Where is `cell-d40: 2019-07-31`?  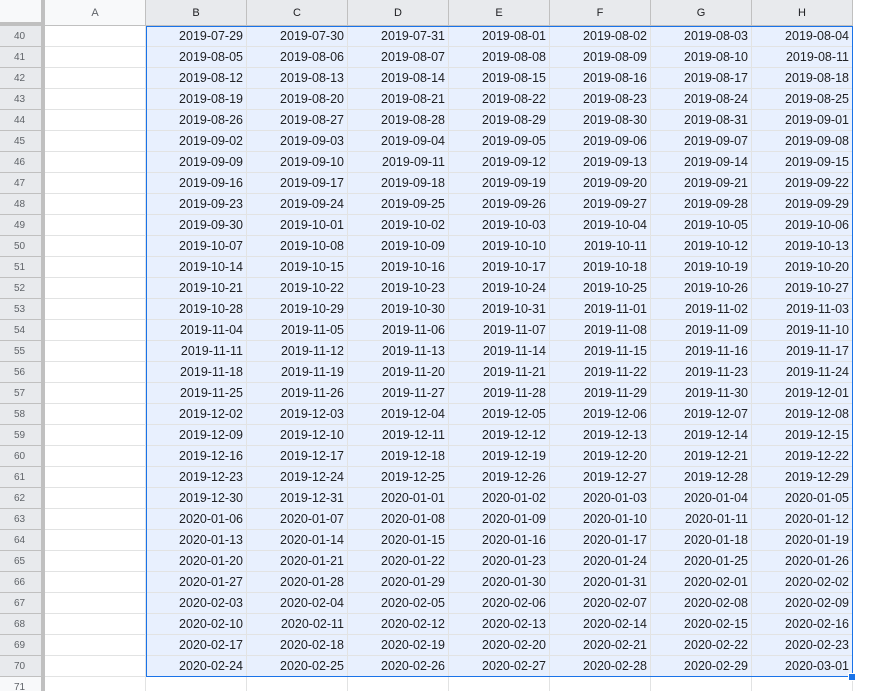
cell-d40: 2019-07-31 is located at coordinates (398, 36).